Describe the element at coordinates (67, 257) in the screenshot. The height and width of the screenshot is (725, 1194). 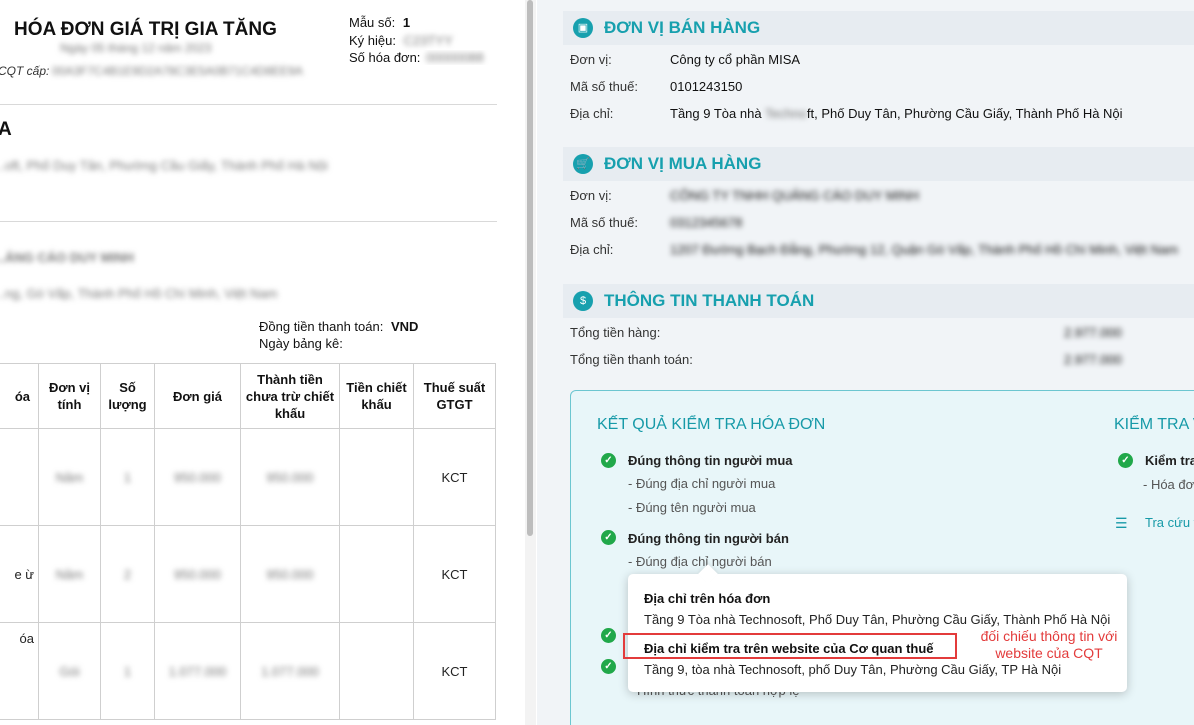
I see `buyer-name-partial: ...ẢNG CÁO DUY MINH` at that location.